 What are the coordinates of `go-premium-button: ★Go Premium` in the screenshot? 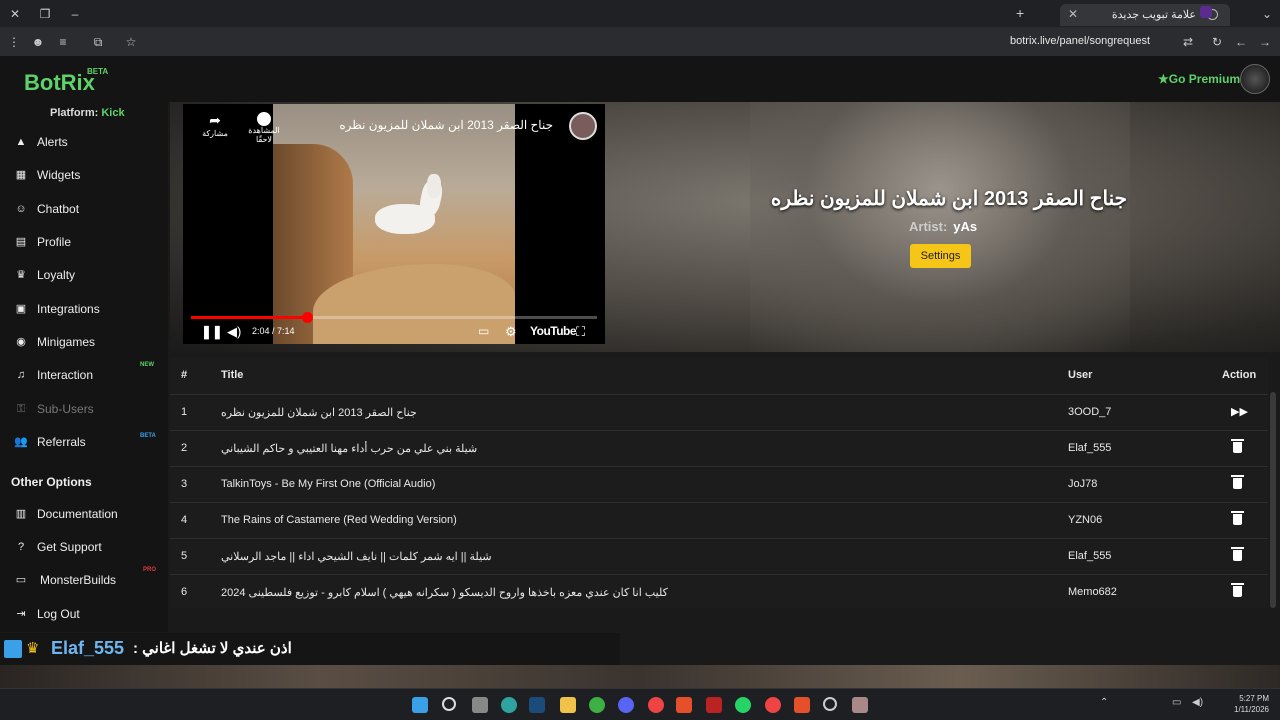 It's located at (1199, 79).